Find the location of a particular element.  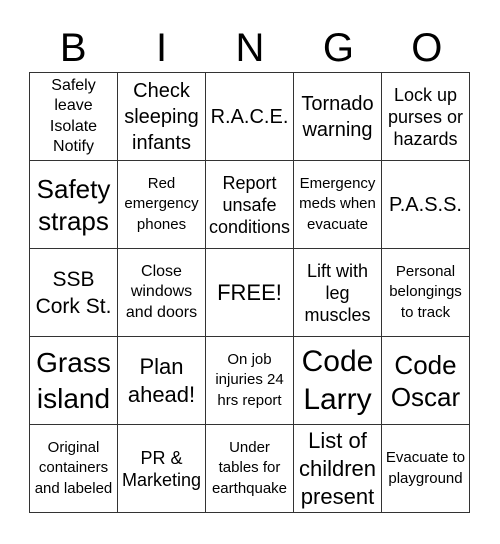

bingo-cell: Lift with leg muscles is located at coordinates (338, 293).